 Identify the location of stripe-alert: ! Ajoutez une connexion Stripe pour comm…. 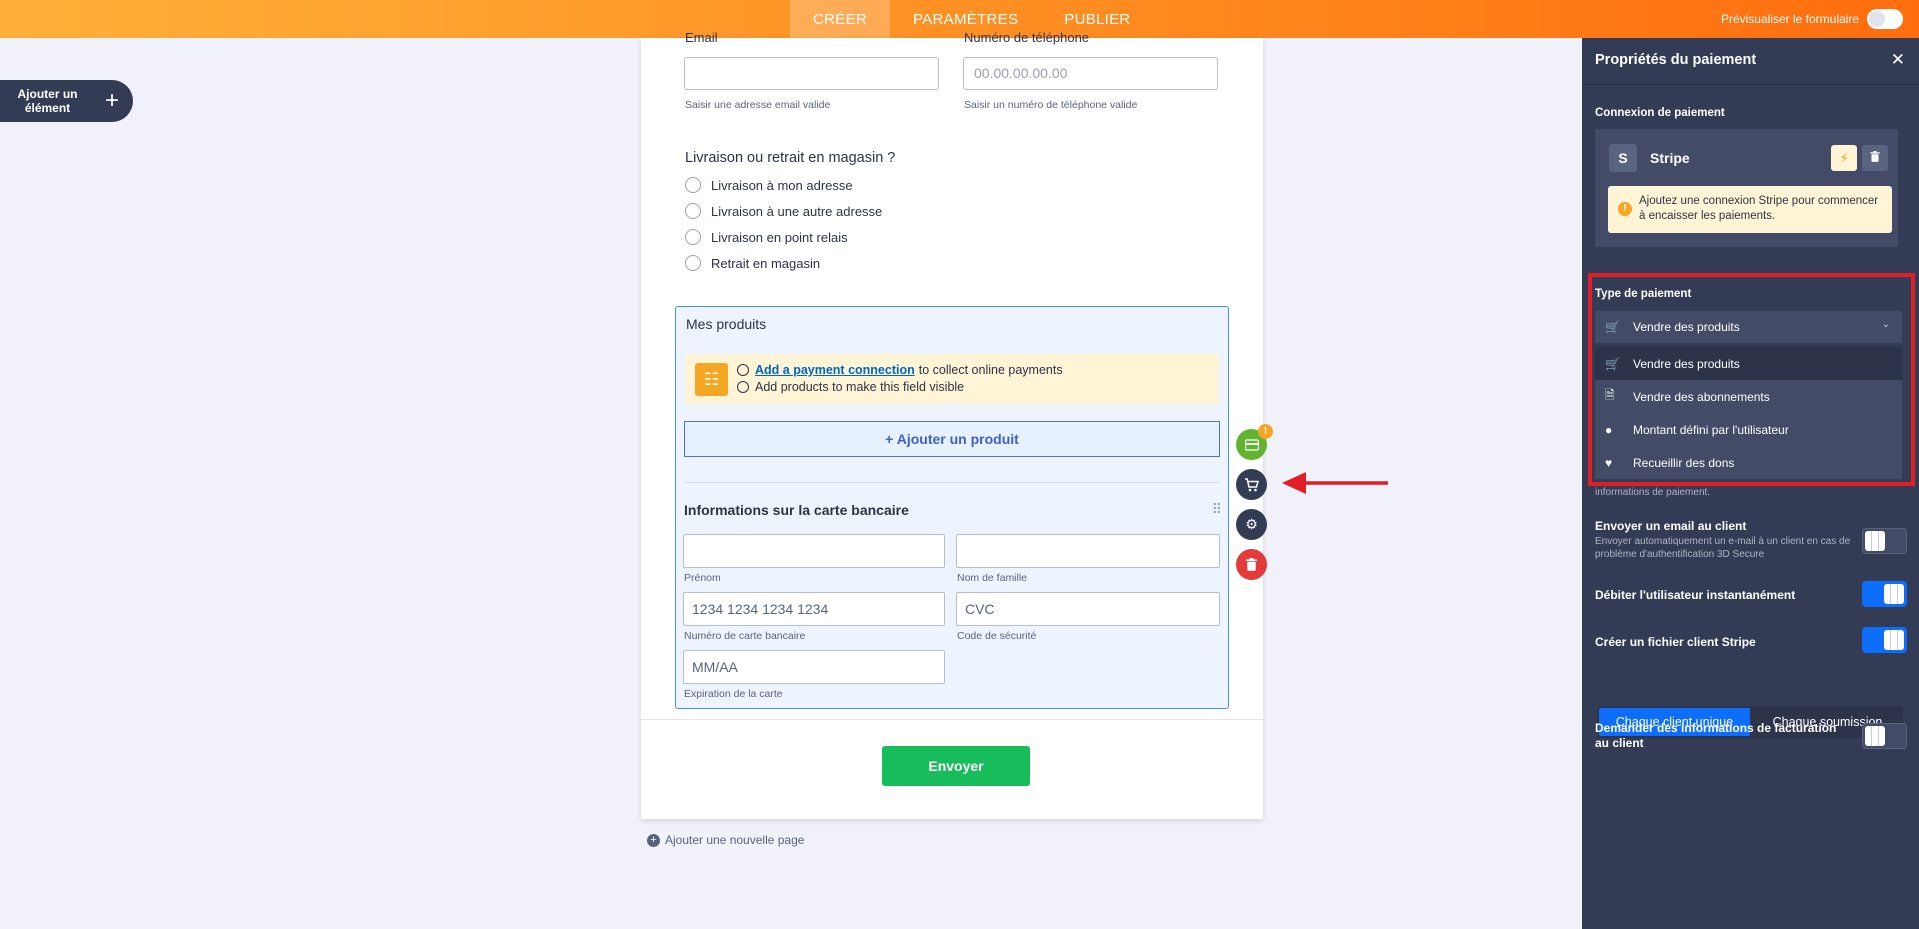
(1750, 209).